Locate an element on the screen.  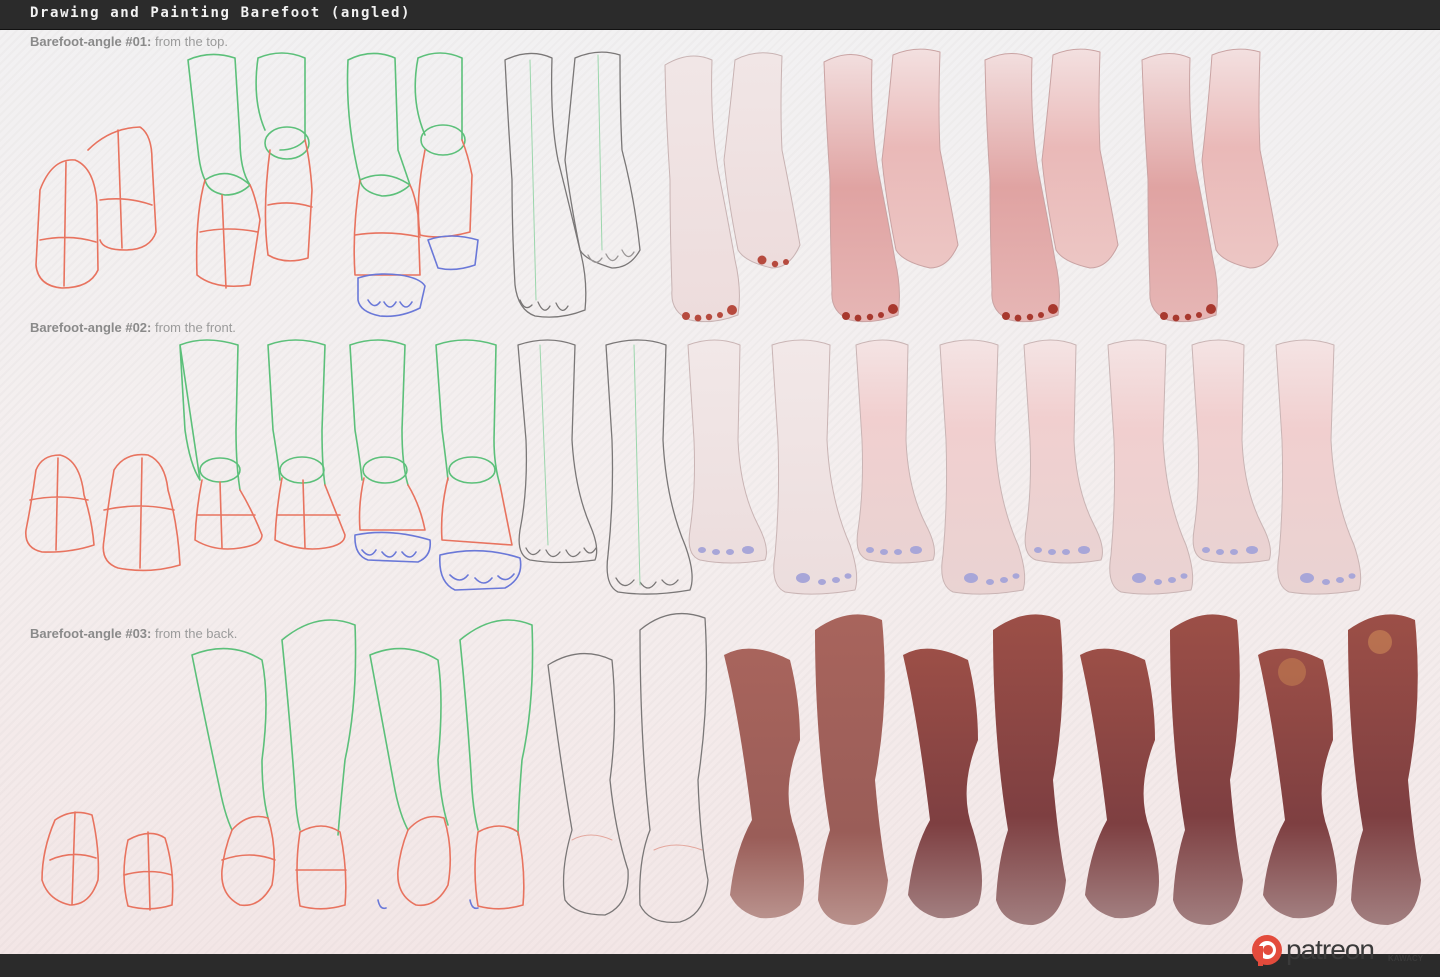
foot-front-blocks is located at coordinates (103, 512).